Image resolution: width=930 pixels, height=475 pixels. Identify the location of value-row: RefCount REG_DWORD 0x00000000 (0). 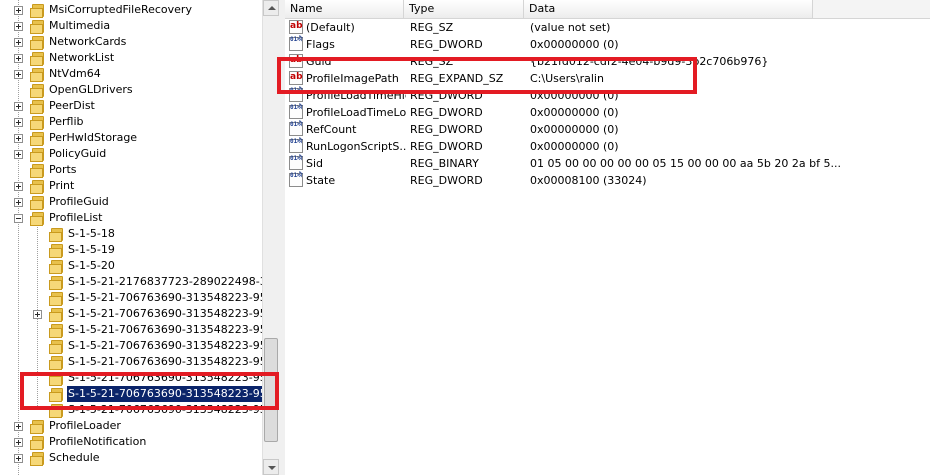
(607, 129).